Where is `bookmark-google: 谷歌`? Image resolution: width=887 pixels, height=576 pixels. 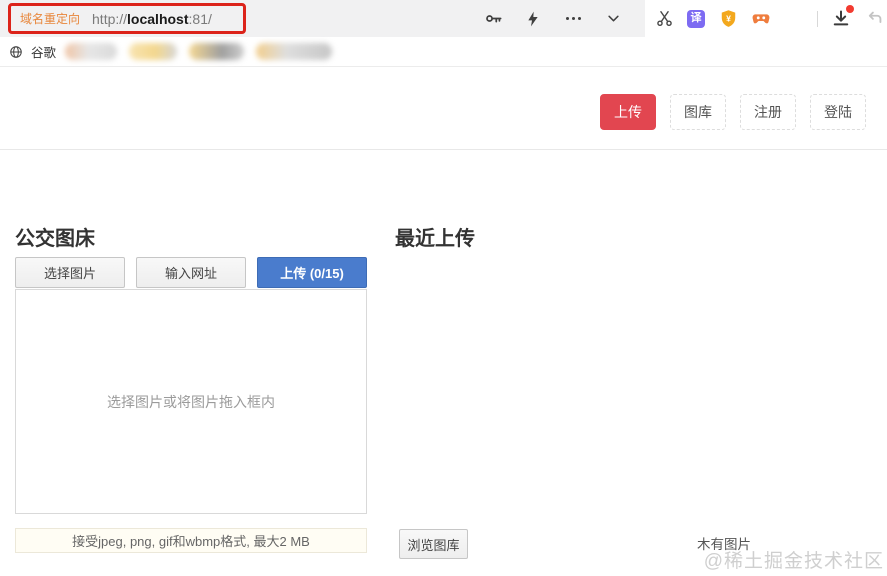
bookmark-google: 谷歌 is located at coordinates (31, 52).